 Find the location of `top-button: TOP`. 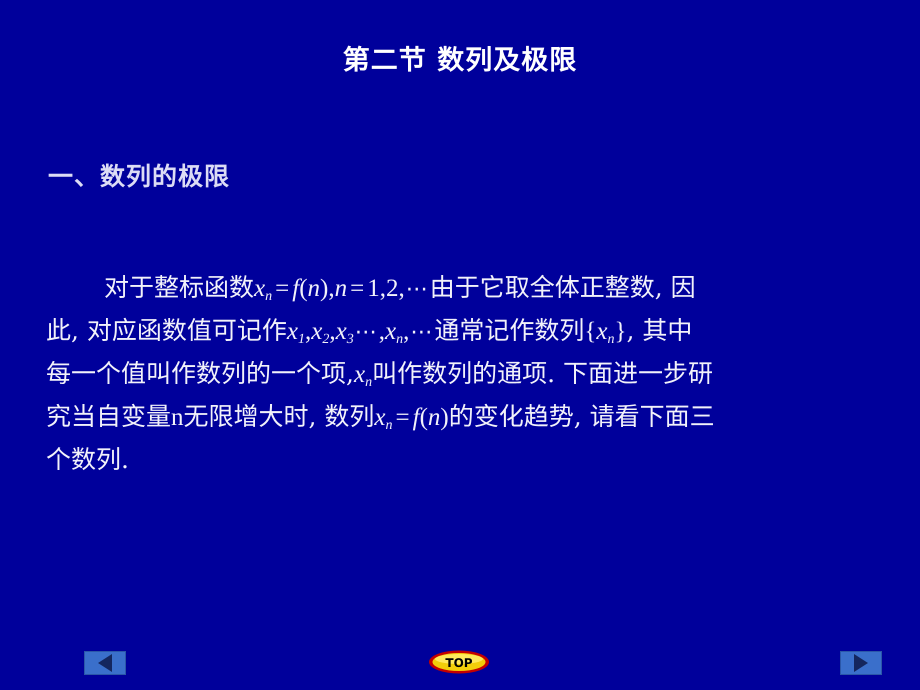

top-button: TOP is located at coordinates (459, 662).